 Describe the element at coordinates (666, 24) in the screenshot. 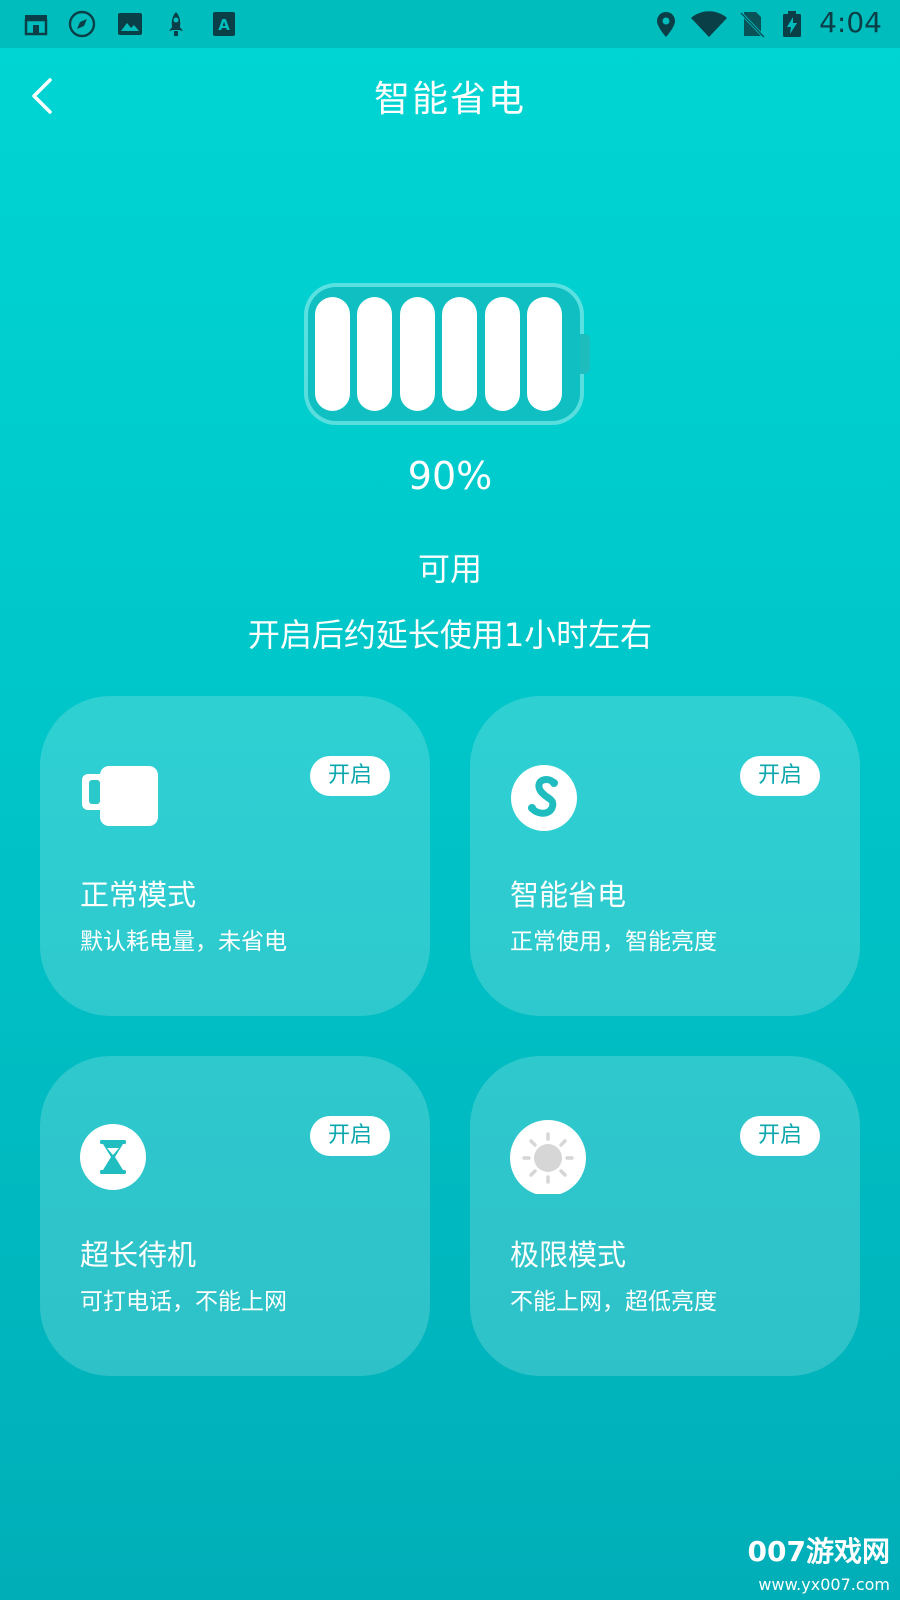

I see `location-icon` at that location.